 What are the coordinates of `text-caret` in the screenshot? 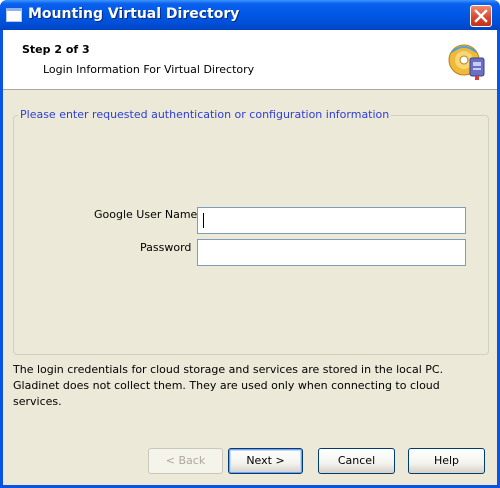 It's located at (203, 220).